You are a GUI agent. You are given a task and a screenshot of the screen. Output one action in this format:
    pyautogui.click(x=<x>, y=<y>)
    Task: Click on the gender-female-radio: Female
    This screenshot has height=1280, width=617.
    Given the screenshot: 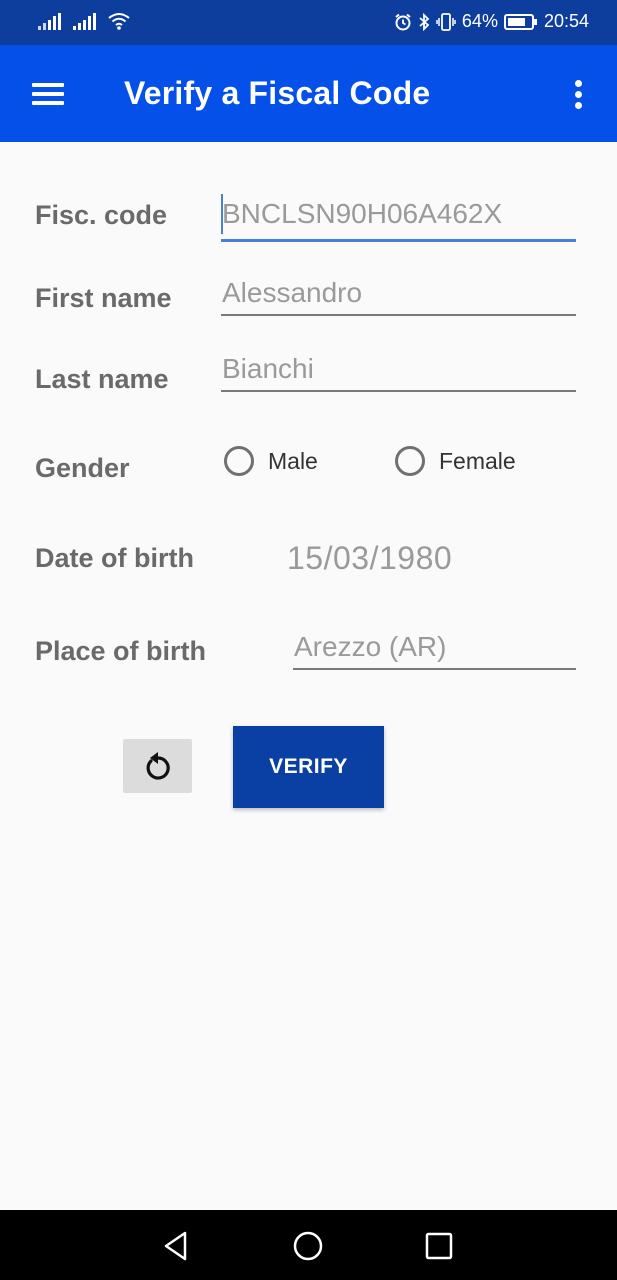 What is the action you would take?
    pyautogui.click(x=455, y=461)
    